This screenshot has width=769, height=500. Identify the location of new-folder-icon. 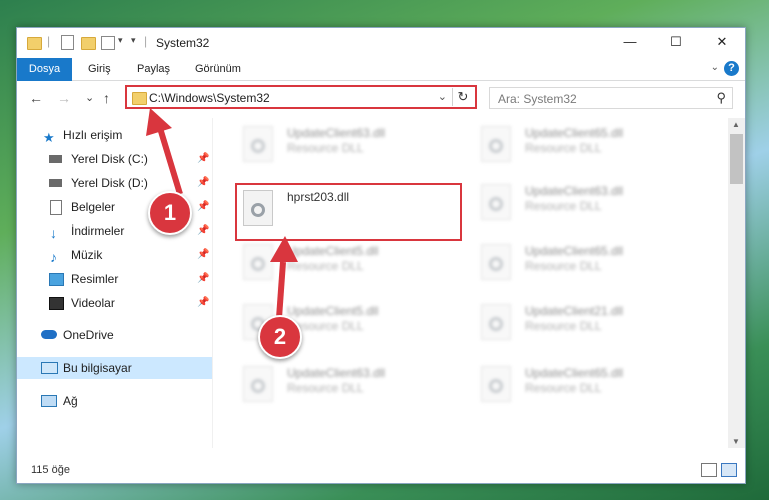
(88, 43).